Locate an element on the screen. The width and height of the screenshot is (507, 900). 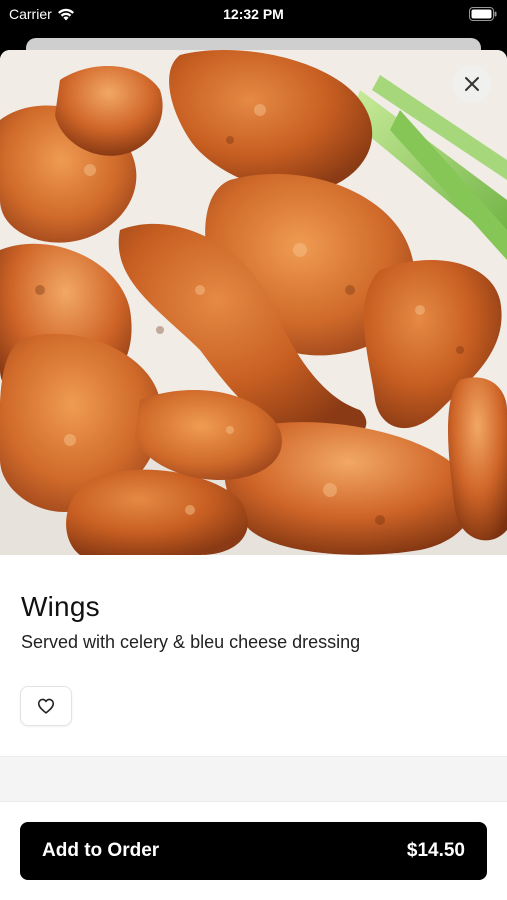
status-time: 12:32 PM is located at coordinates (253, 14).